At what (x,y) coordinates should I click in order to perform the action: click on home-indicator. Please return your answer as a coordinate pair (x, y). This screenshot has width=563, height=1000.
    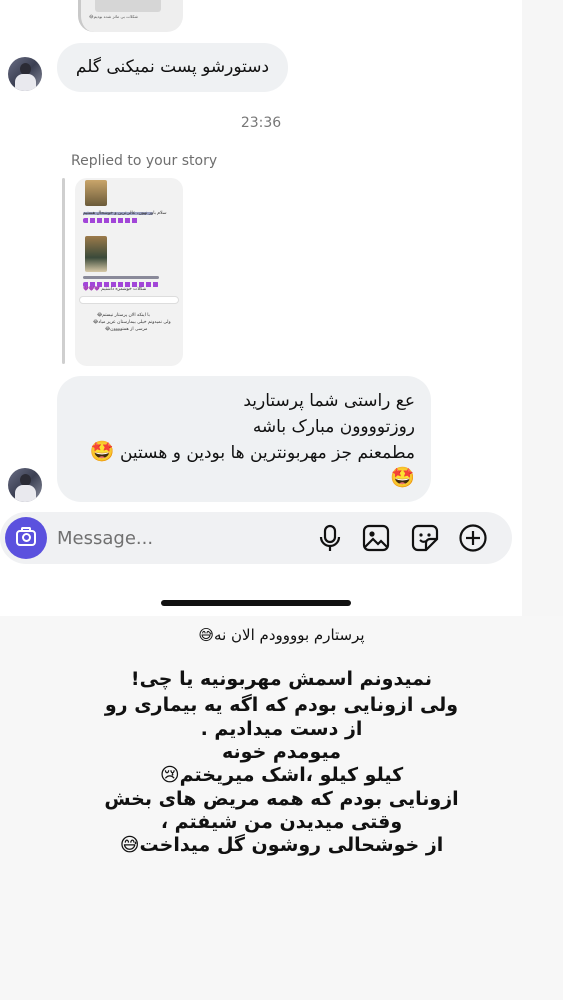
    Looking at the image, I should click on (256, 603).